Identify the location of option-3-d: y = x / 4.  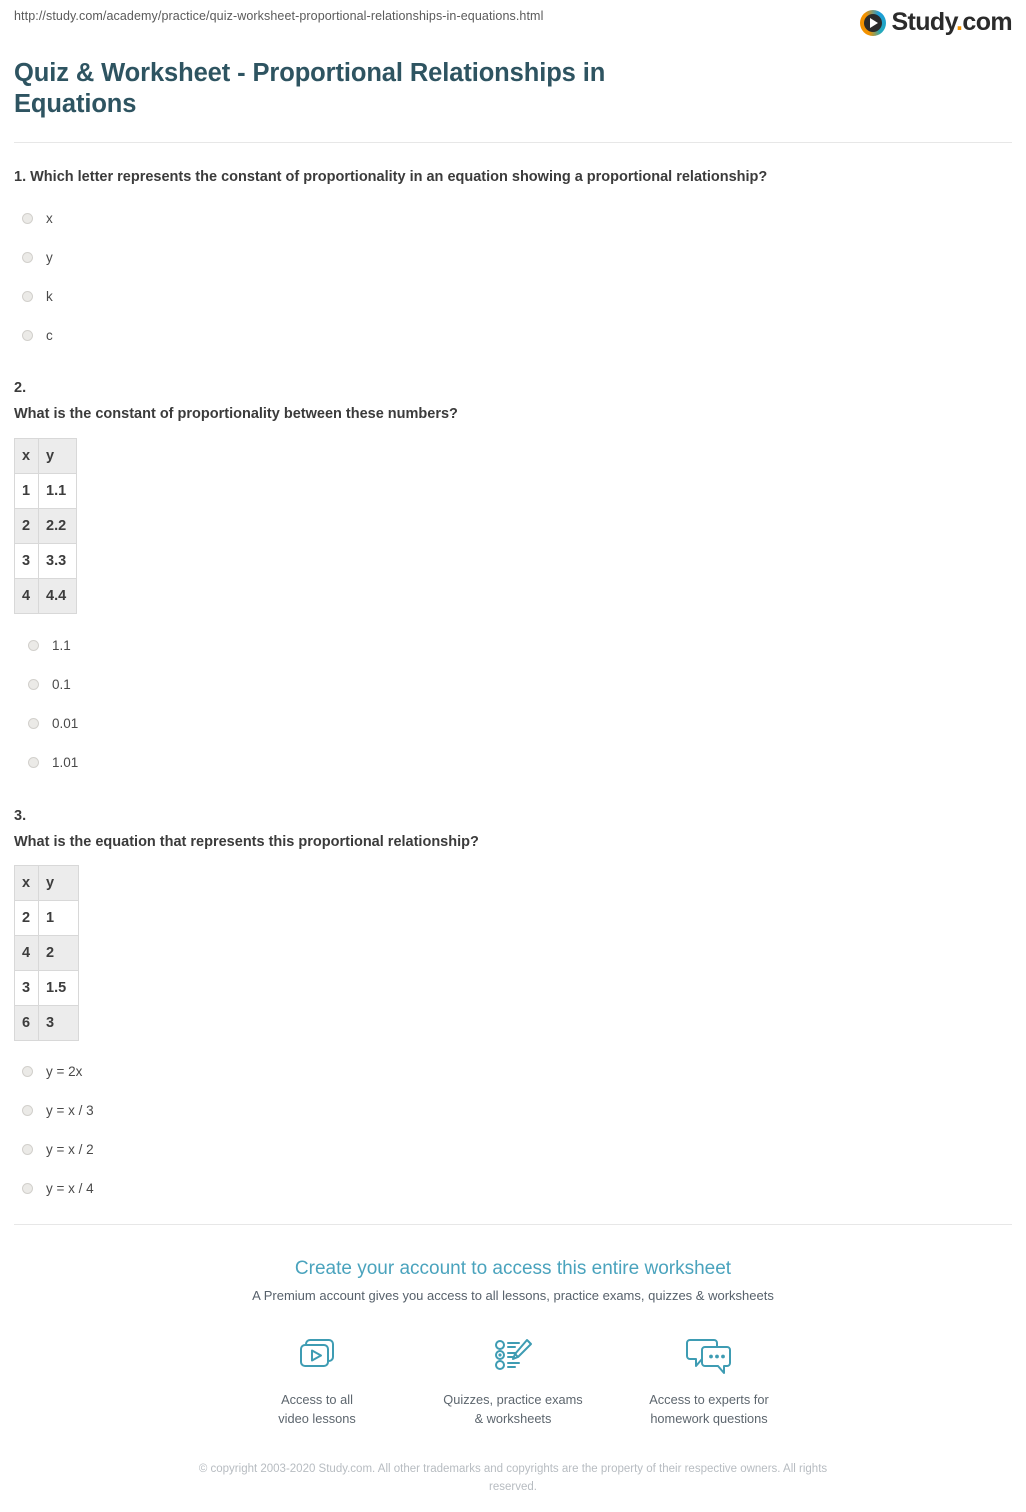
(513, 1188).